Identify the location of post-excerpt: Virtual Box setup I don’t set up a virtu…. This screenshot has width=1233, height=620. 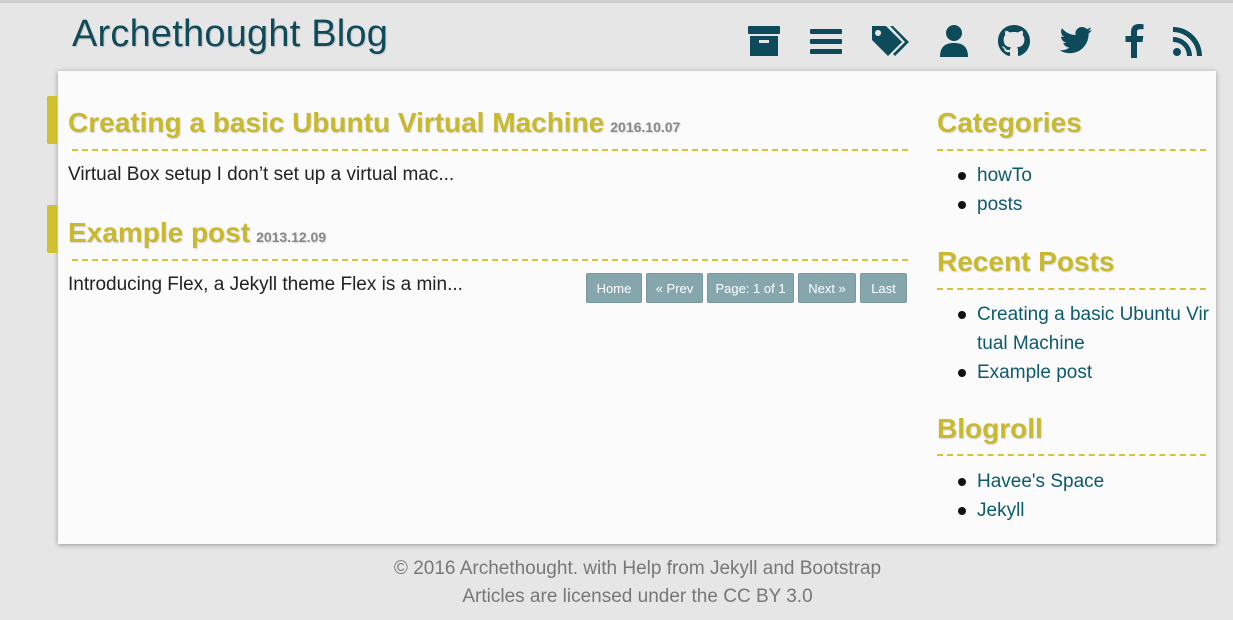
(261, 174).